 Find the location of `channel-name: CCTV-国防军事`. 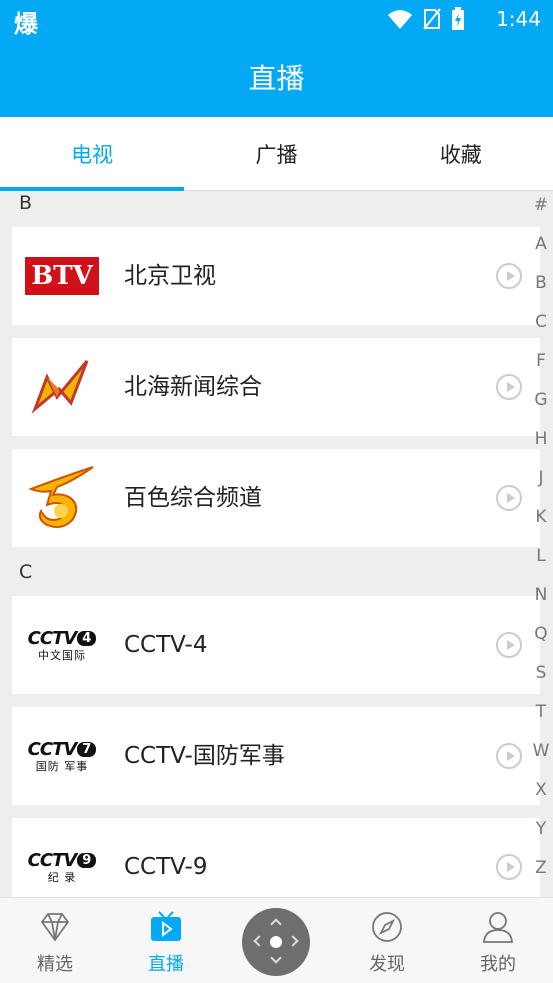

channel-name: CCTV-国防军事 is located at coordinates (204, 756).